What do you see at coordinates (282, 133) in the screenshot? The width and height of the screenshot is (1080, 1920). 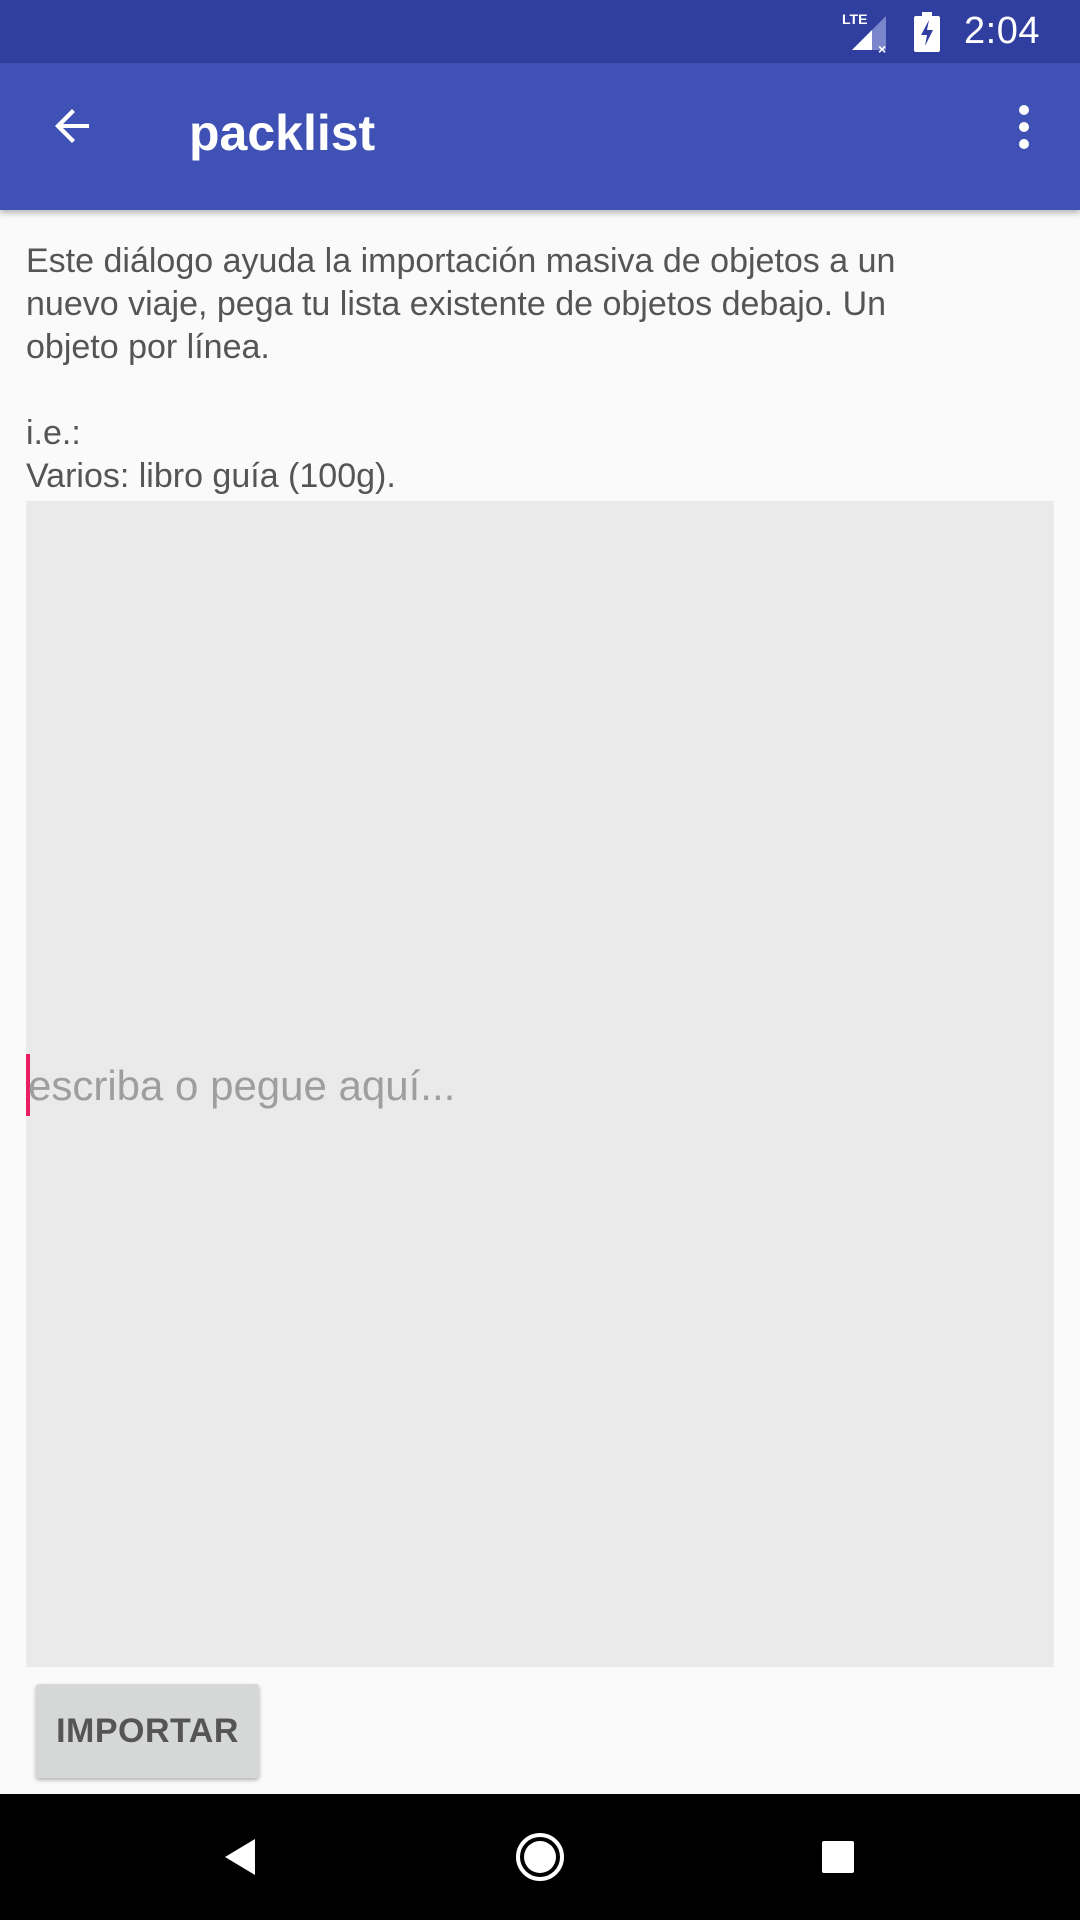 I see `app-title: packlist` at bounding box center [282, 133].